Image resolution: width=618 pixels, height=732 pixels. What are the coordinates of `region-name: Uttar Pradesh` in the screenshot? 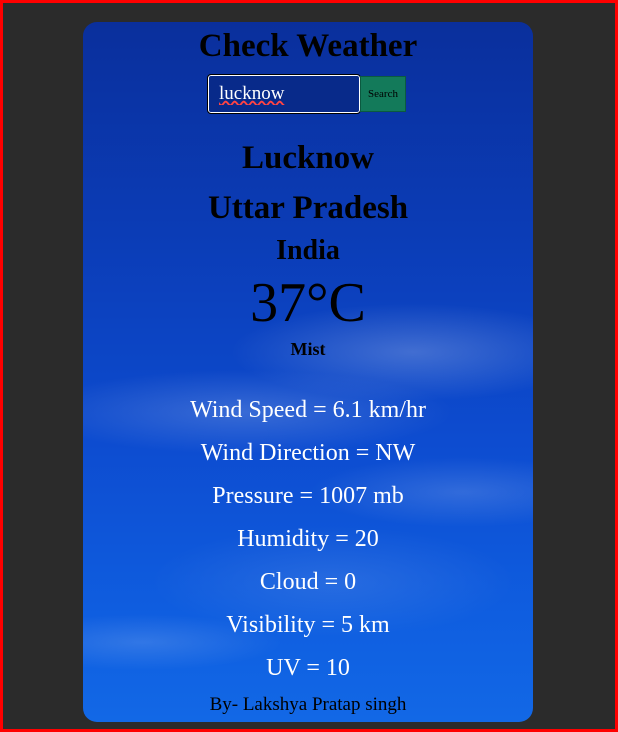 It's located at (308, 208).